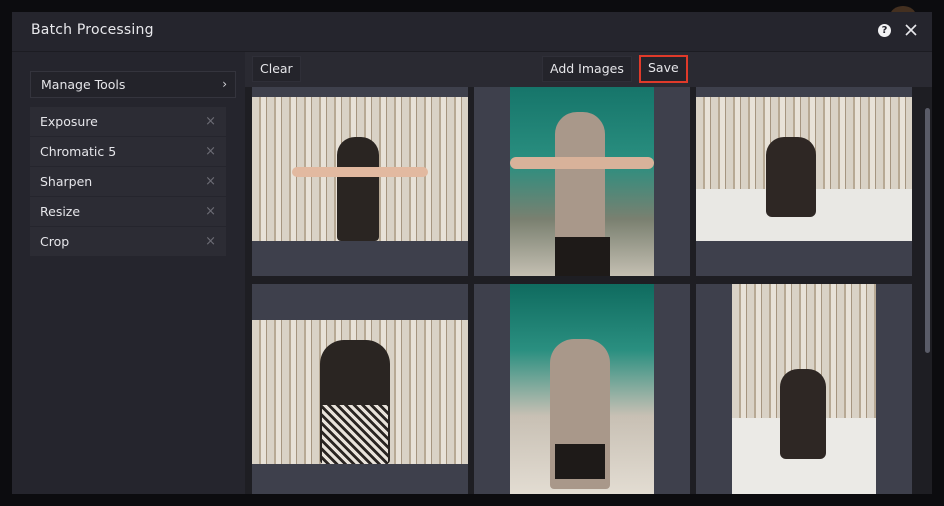  I want to click on tool-item-exposure: Exposure ×, so click(128, 121).